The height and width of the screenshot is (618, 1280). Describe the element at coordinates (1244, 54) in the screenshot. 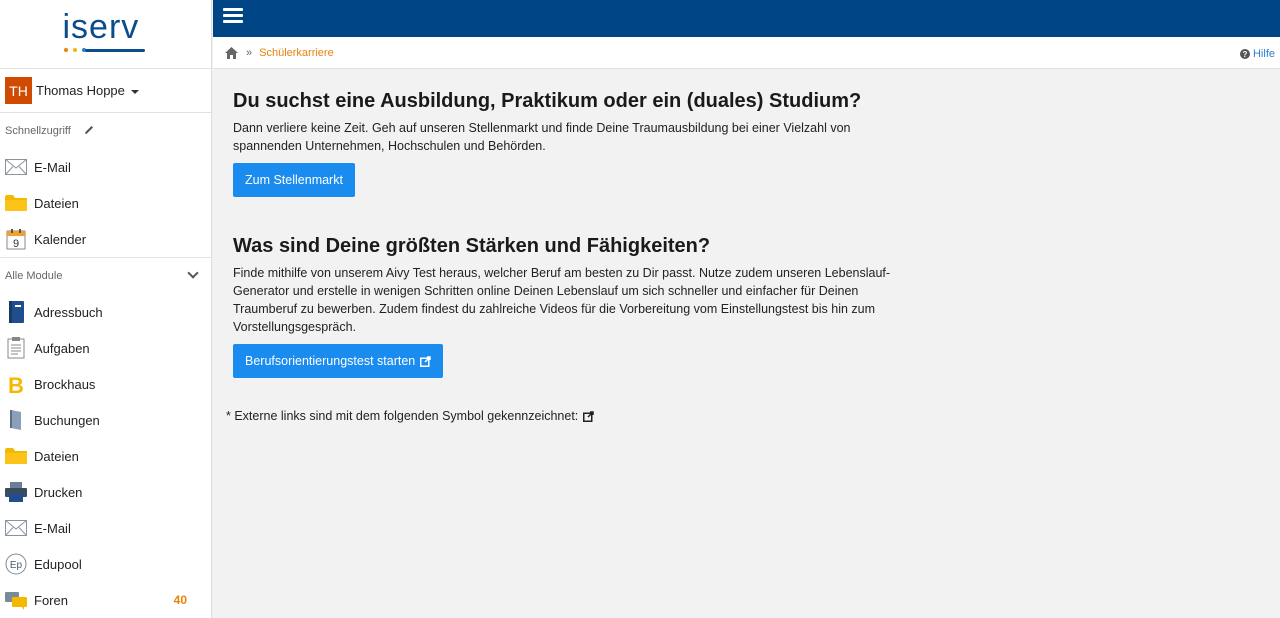

I see `help-icon: ?` at that location.